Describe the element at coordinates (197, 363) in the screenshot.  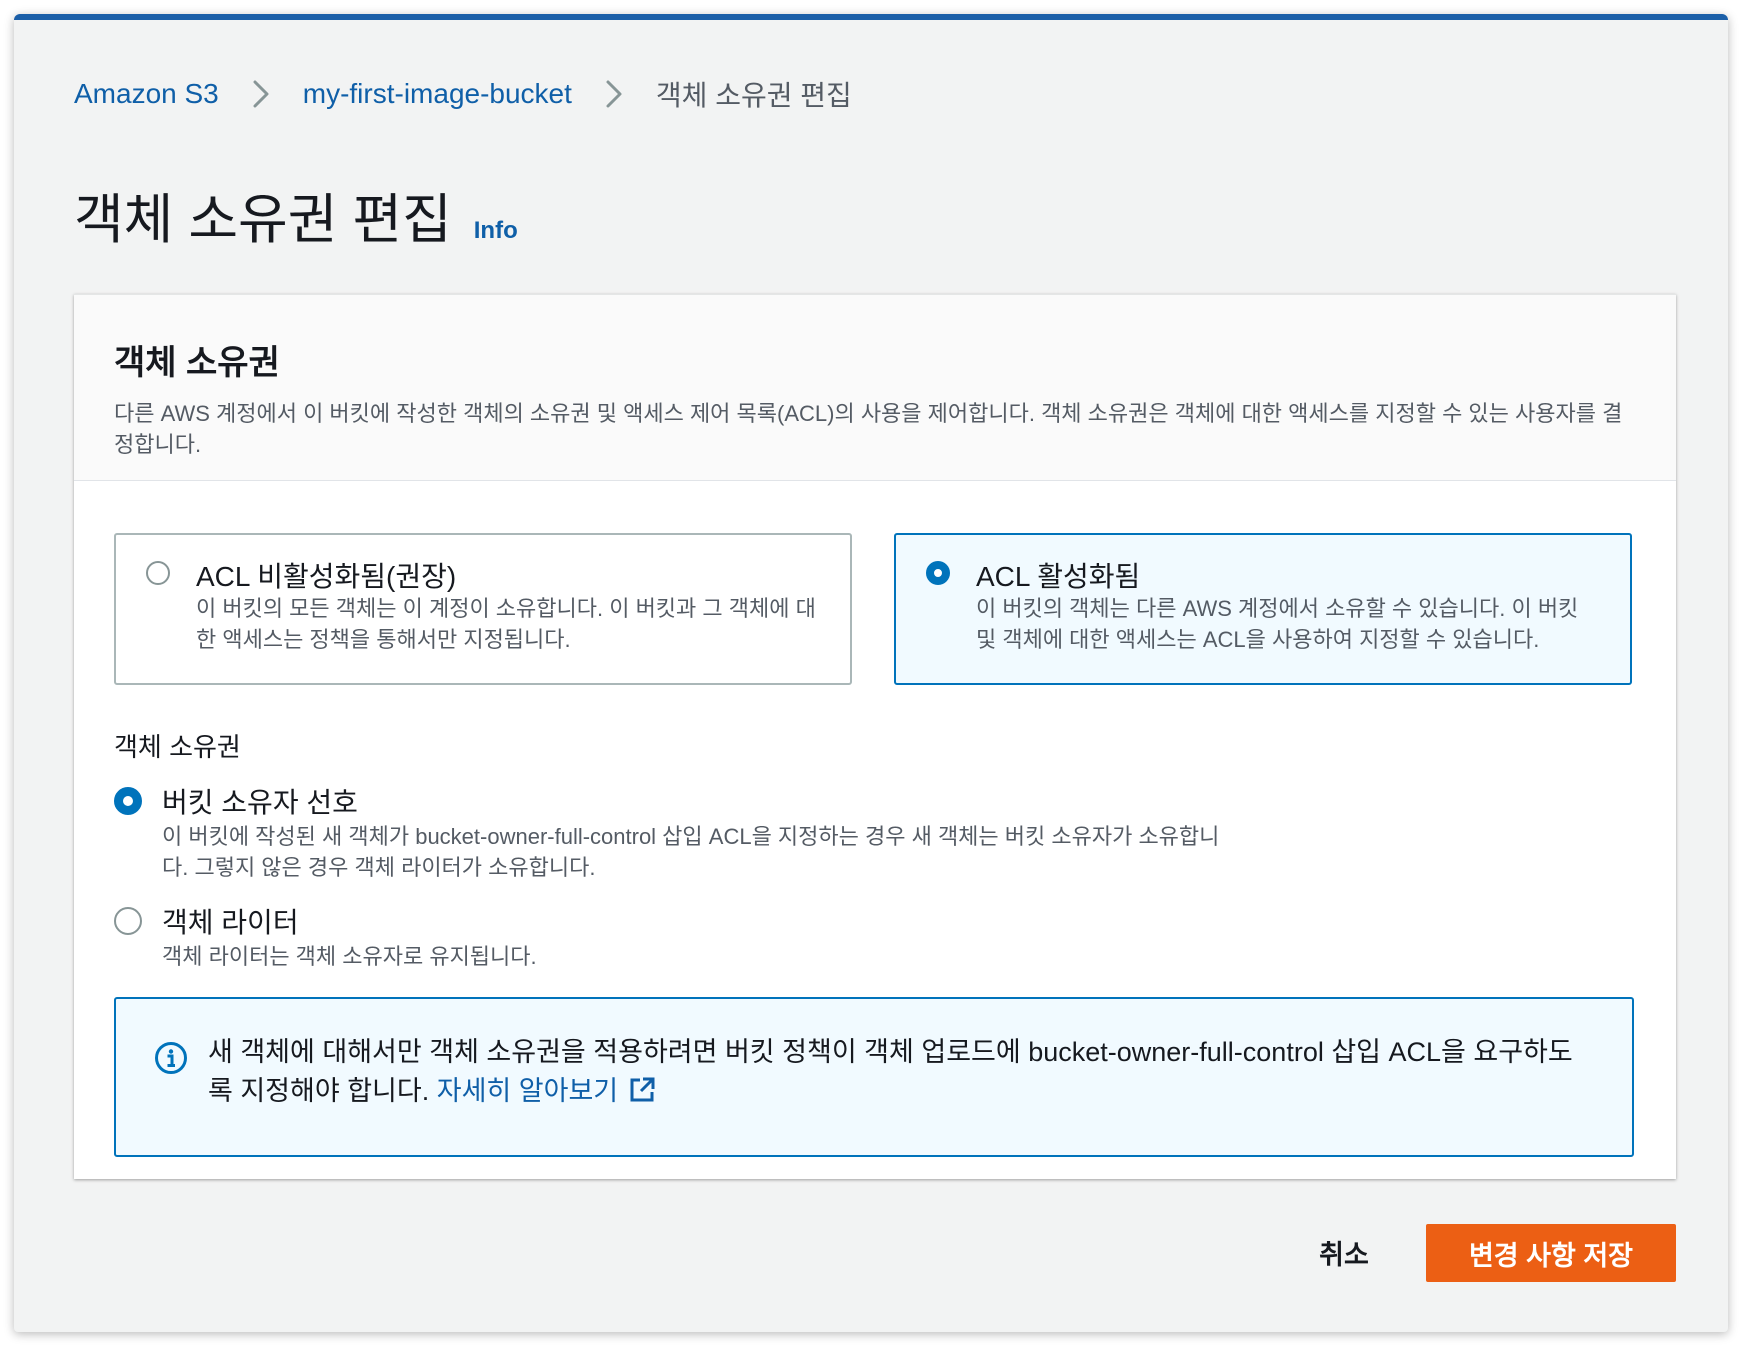
I see `panel-title: 객체 소유권` at that location.